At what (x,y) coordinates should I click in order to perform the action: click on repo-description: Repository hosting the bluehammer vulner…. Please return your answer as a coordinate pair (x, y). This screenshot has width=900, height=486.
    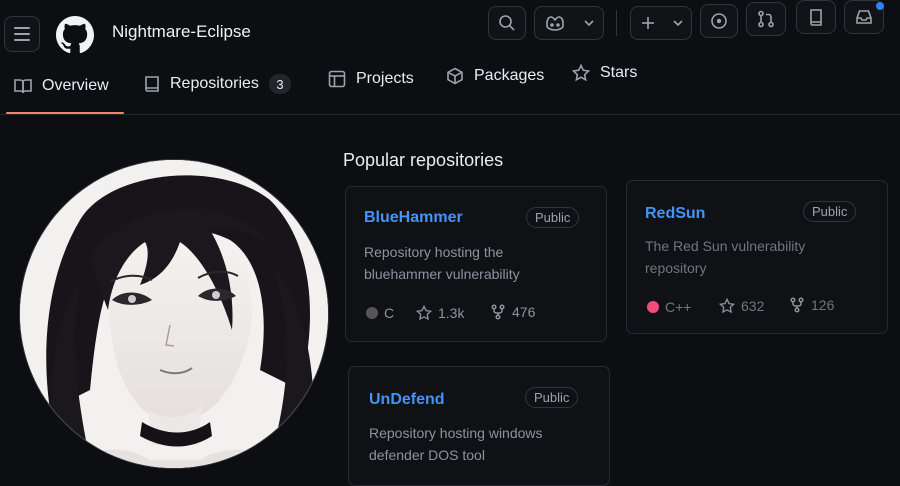
    Looking at the image, I should click on (442, 263).